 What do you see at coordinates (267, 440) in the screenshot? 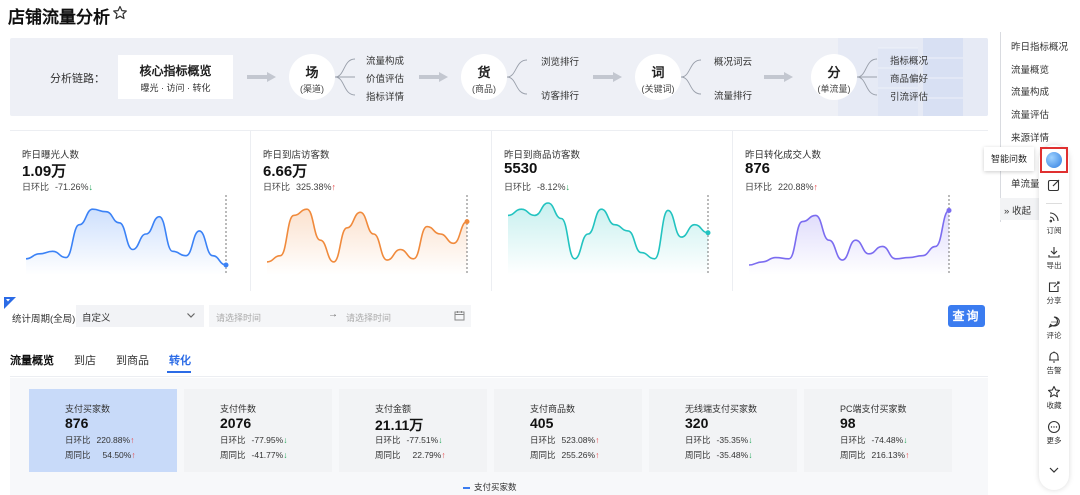
I see `kpi-change-value: -77.95%` at bounding box center [267, 440].